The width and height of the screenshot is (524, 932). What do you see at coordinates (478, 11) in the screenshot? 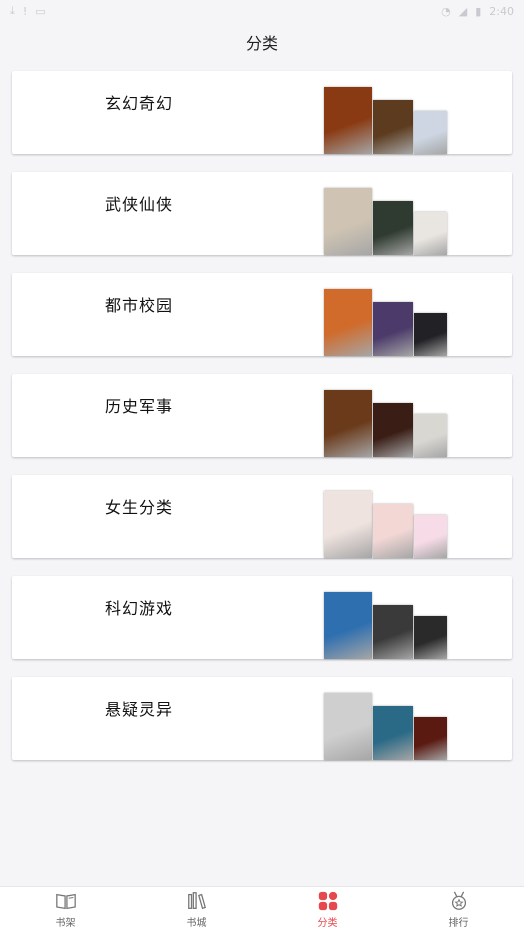
I see `battery-icon: ▮` at bounding box center [478, 11].